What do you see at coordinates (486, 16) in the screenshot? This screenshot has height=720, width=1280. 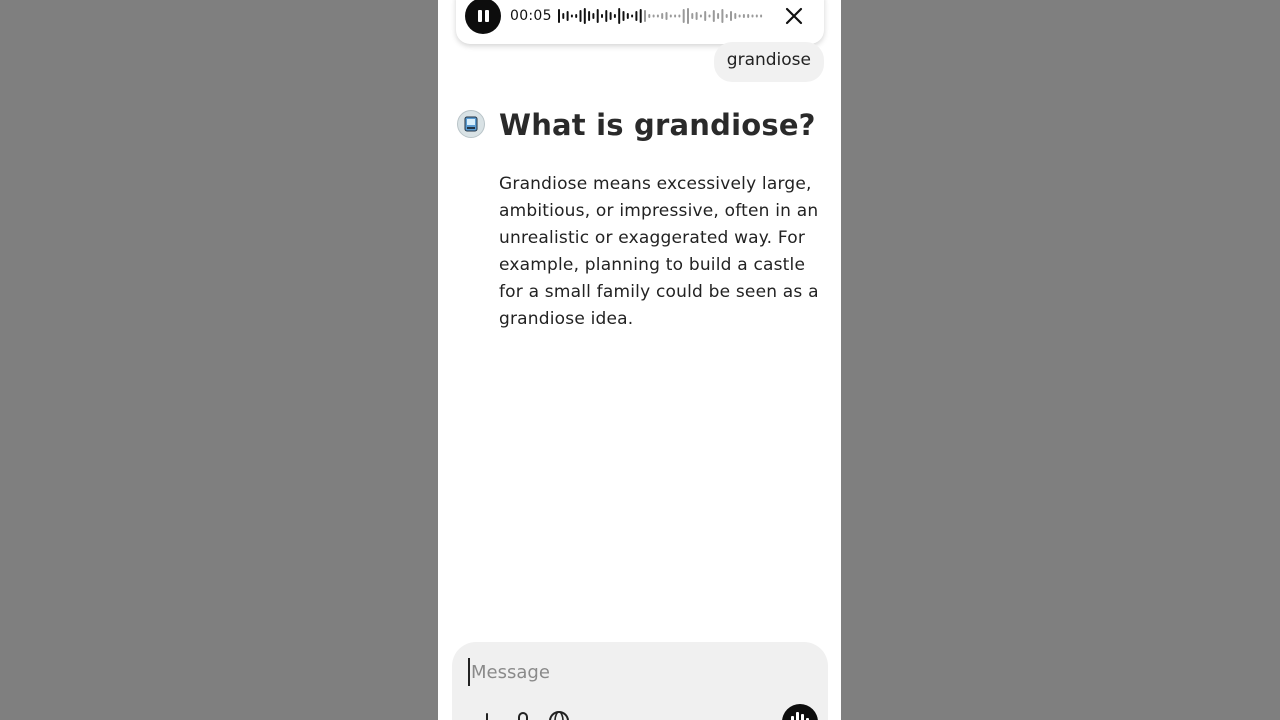 I see `pause-icon-bar` at bounding box center [486, 16].